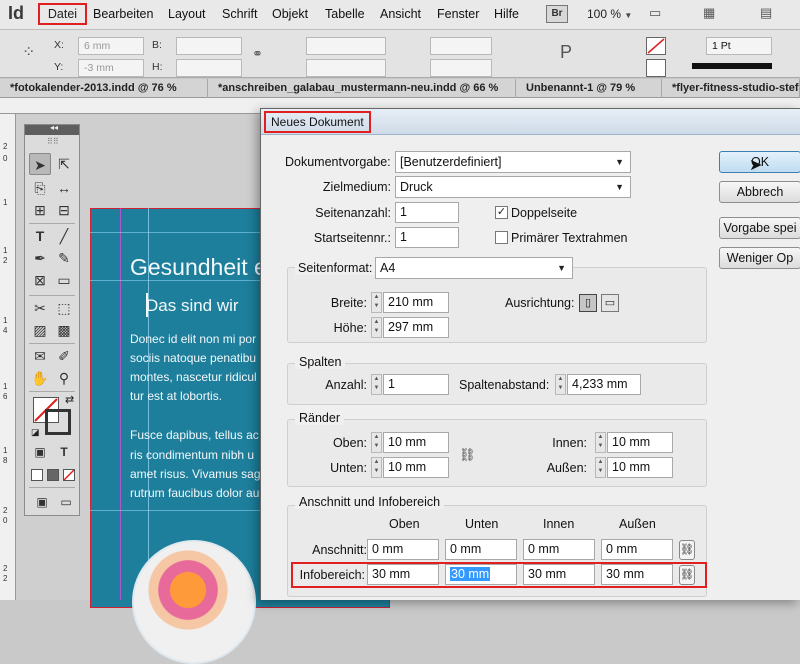  I want to click on content-collector-icon: ⊞, so click(40, 210).